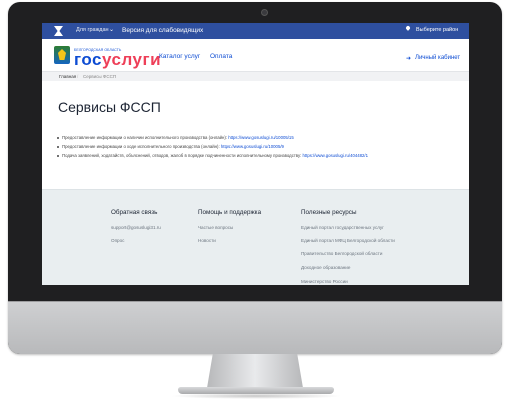 This screenshot has width=512, height=407. Describe the element at coordinates (207, 240) in the screenshot. I see `footer-link-news: Новости` at that location.